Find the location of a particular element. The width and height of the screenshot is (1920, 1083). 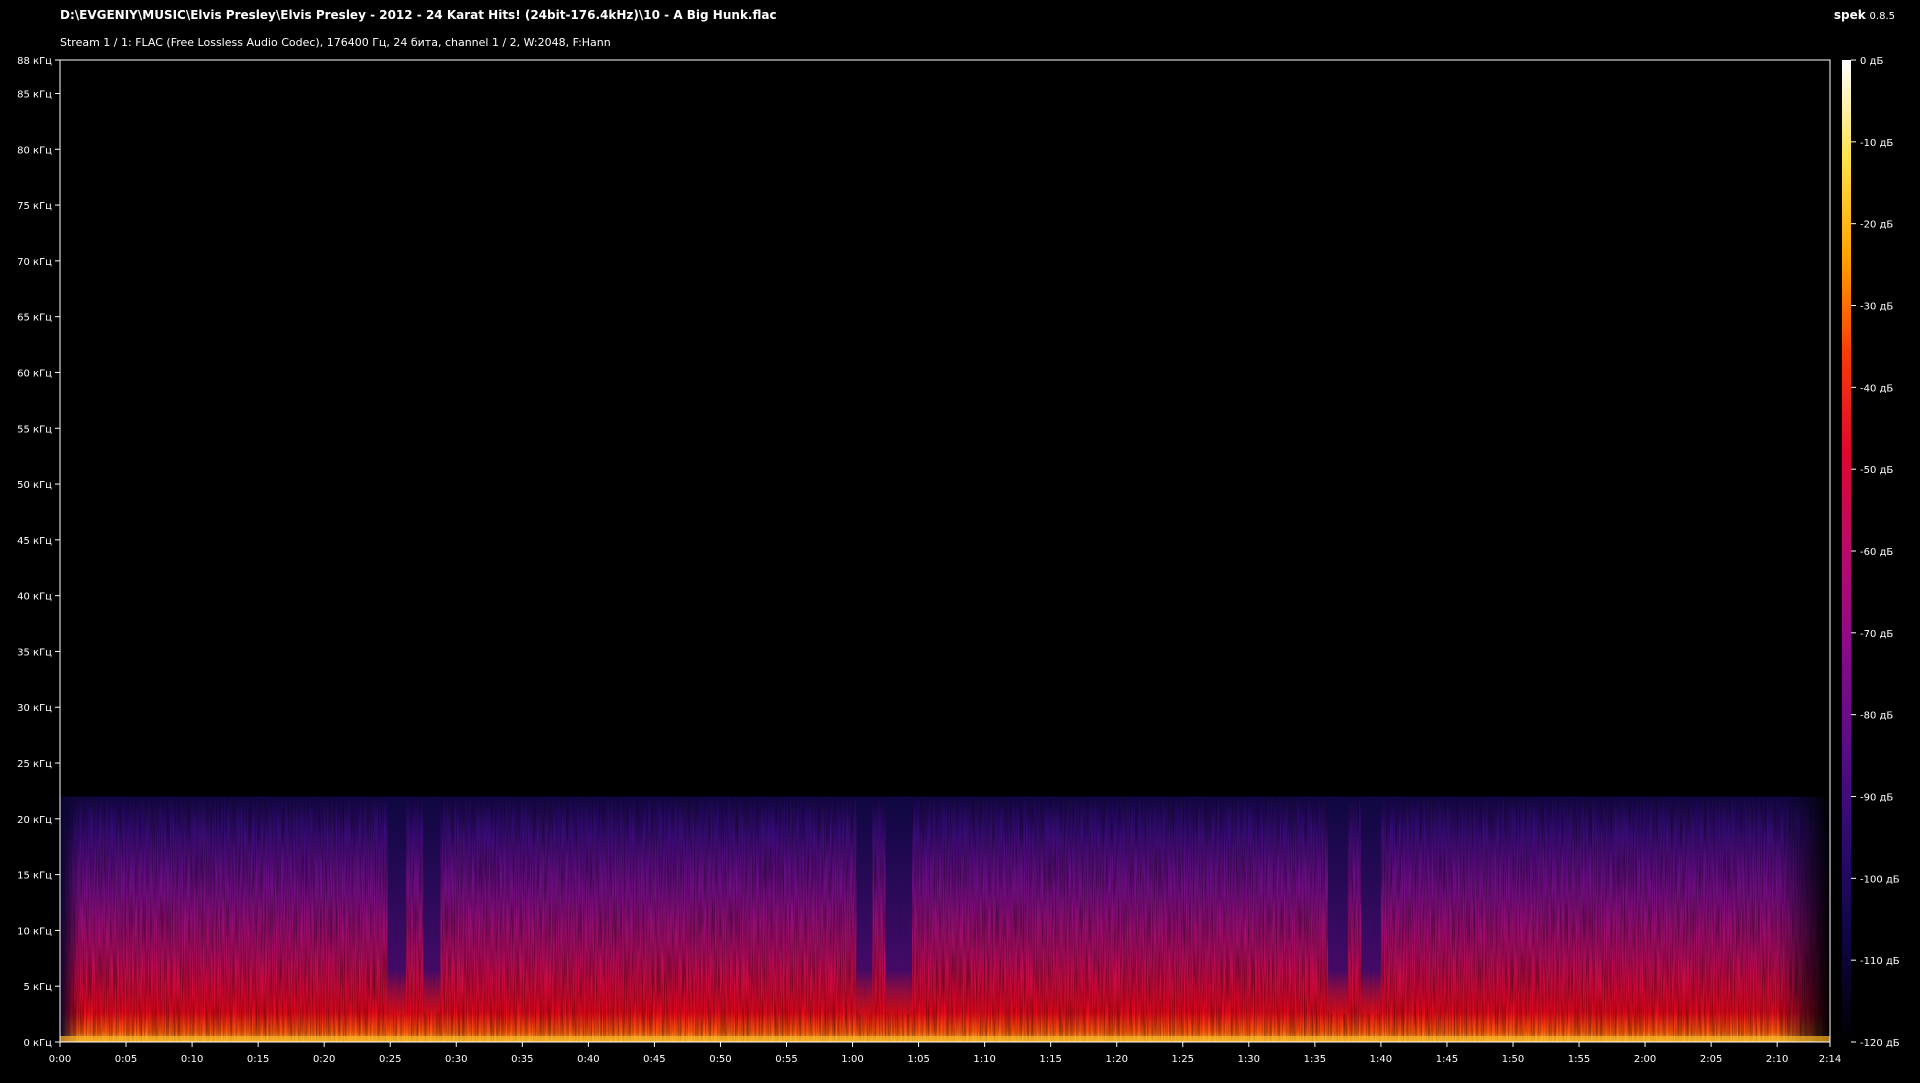

x-tick-label: 0:50 is located at coordinates (720, 1059).